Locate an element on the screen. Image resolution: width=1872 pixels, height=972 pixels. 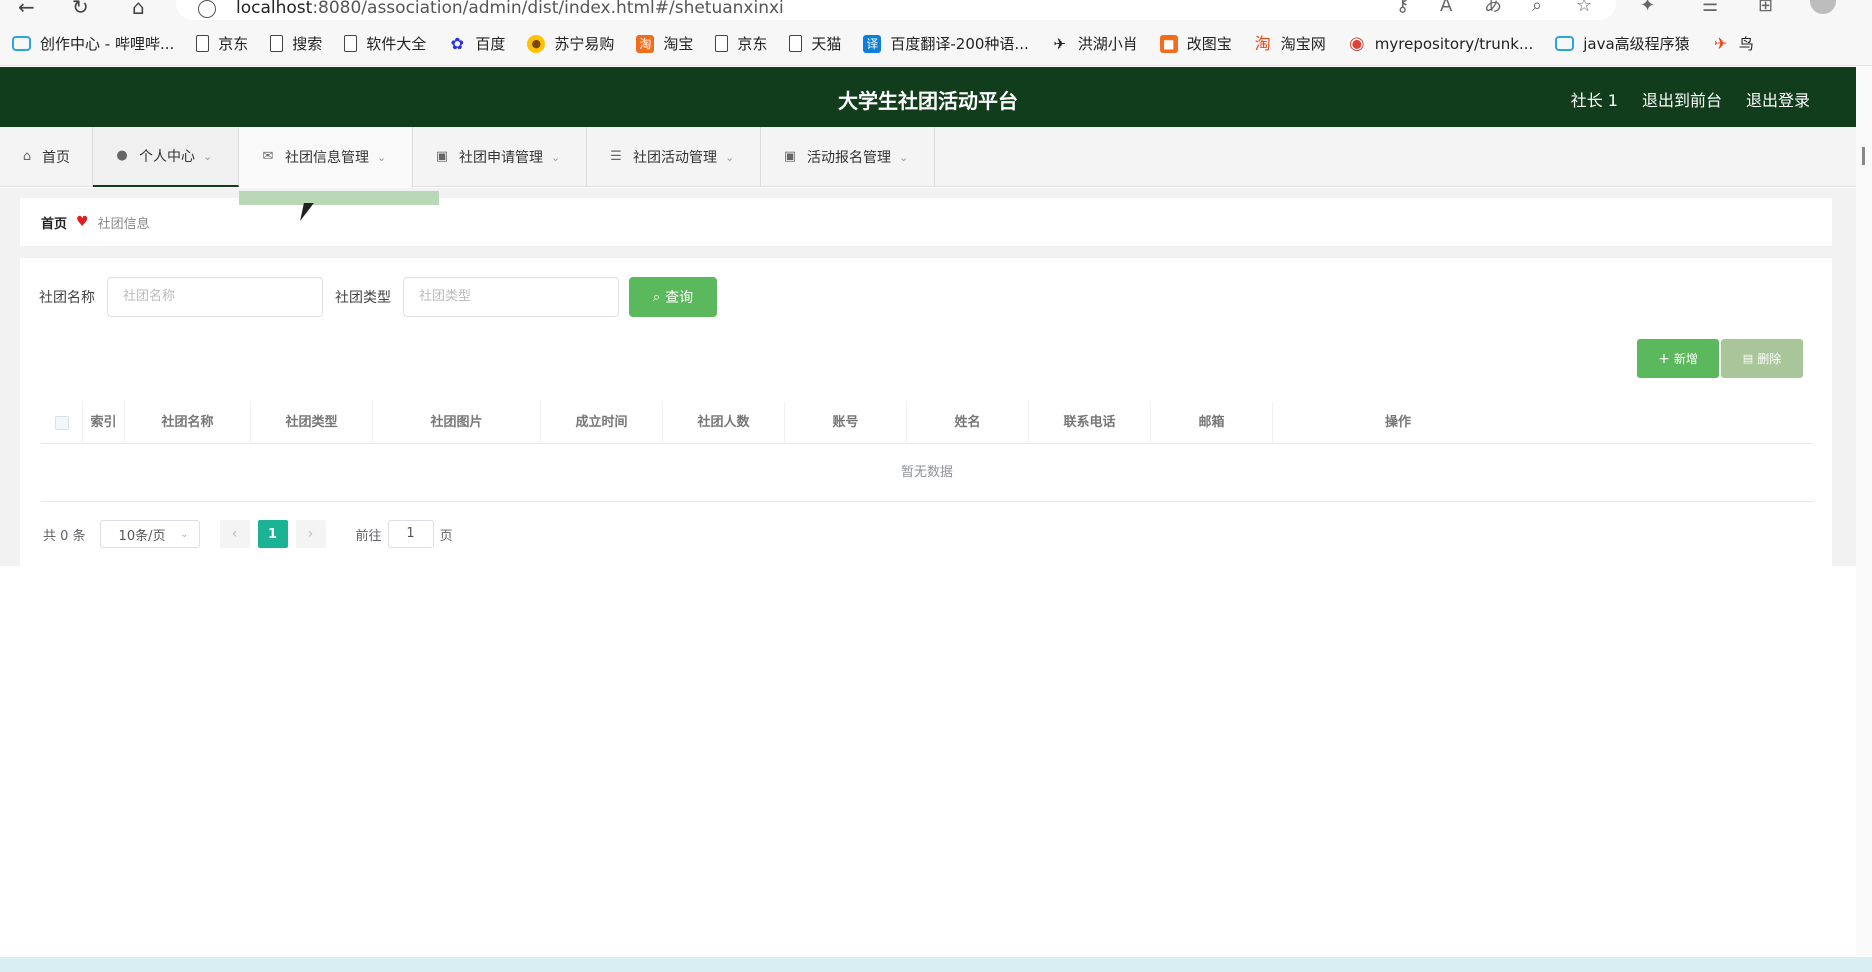
menu-club-info: ✉ 社团信息管理 ⌄ is located at coordinates (326, 157).